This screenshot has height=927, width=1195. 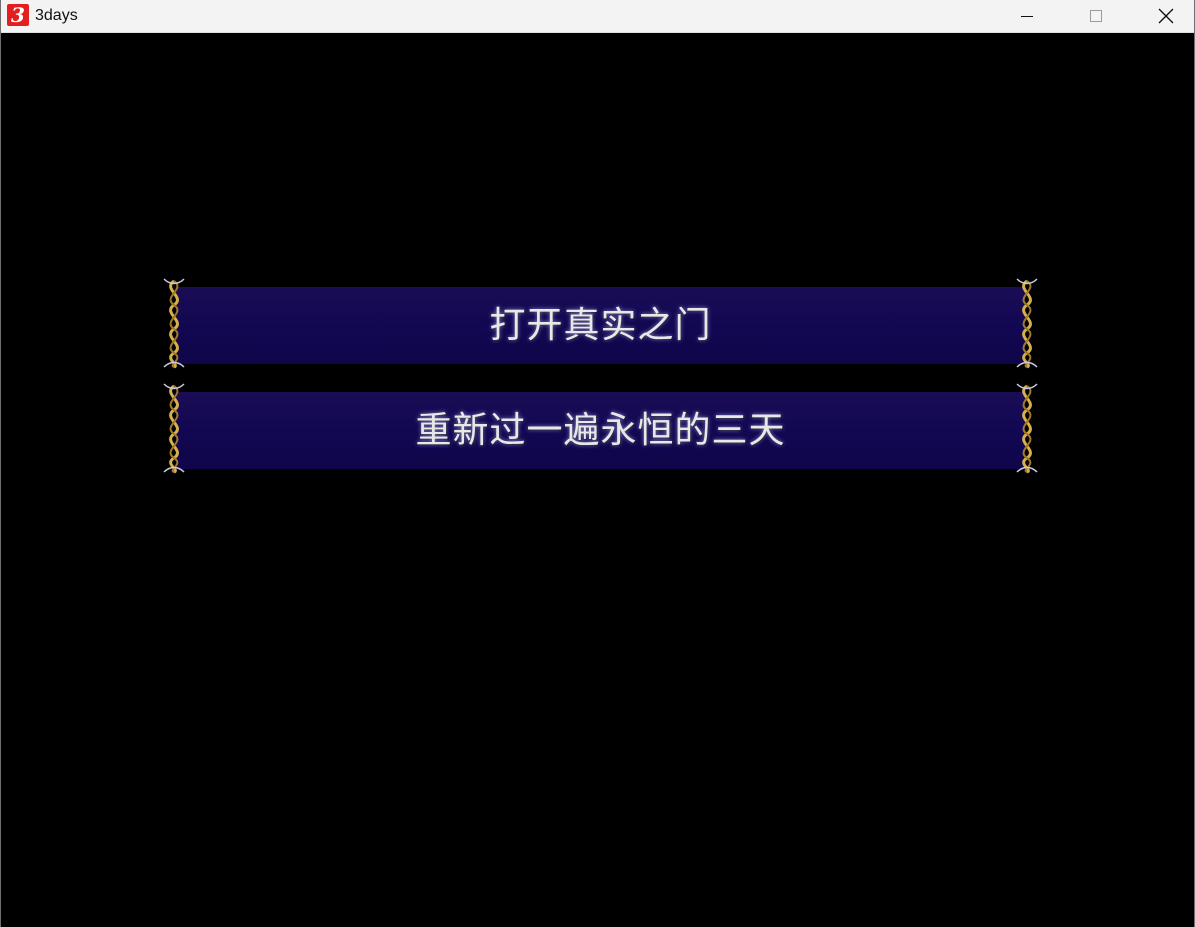 I want to click on menu-option-label: 重新过一遍永恒的三天, so click(x=600, y=430).